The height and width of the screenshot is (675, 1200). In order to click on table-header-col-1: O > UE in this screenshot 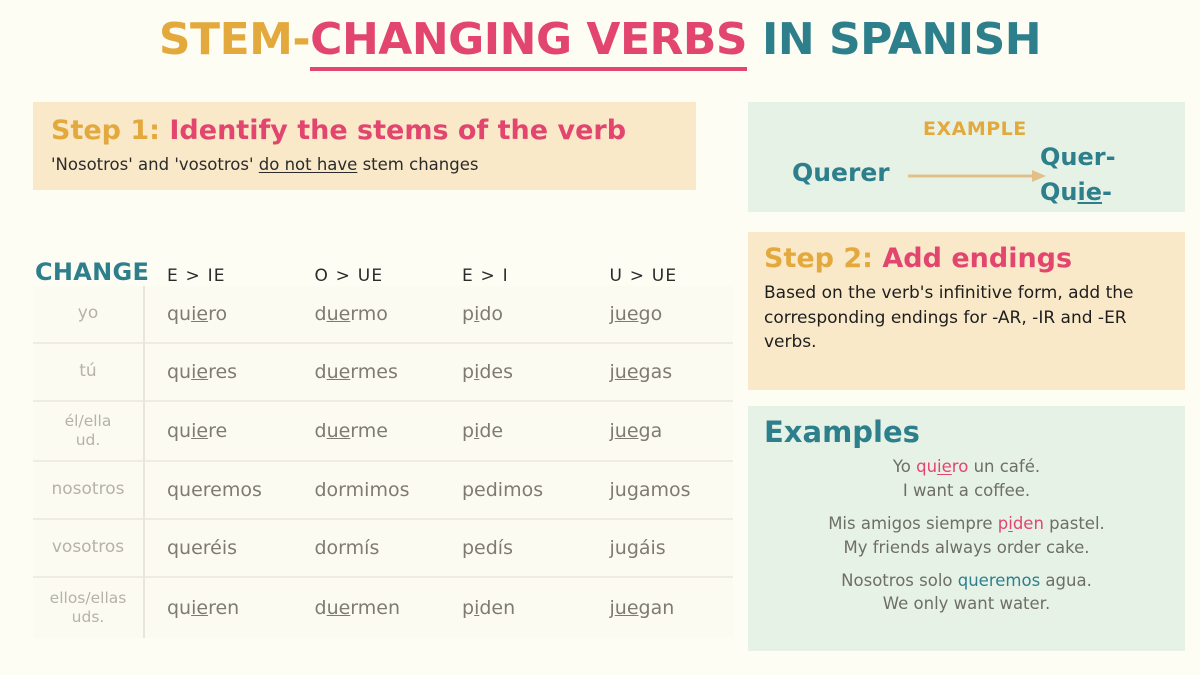, I will do `click(349, 276)`.